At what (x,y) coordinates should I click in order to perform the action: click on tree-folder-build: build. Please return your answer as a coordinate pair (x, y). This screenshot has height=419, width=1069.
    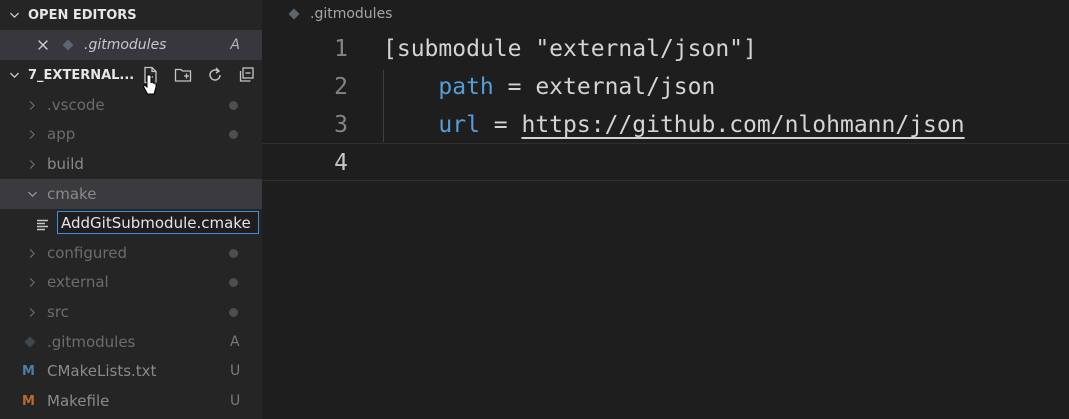
    Looking at the image, I should click on (131, 164).